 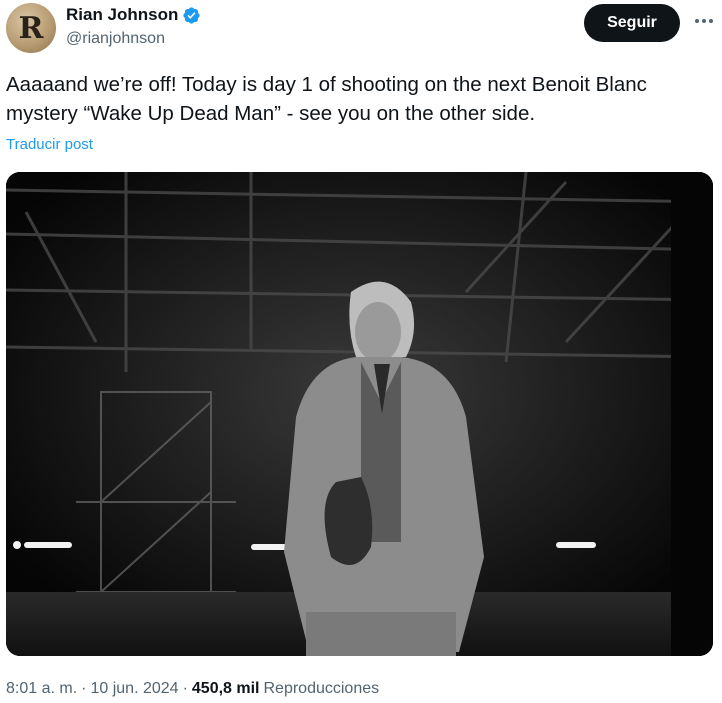 I want to click on author-display-name: Rian Johnson, so click(x=122, y=15).